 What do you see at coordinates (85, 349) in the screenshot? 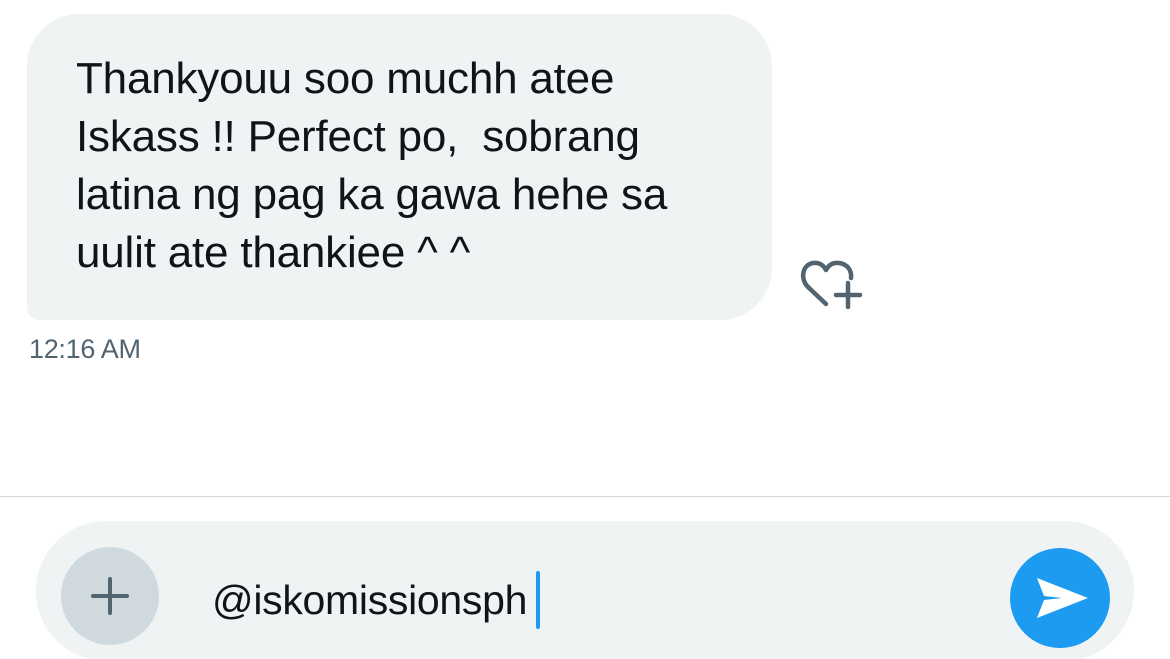
I see `message-timestamp: 12:16 AM` at bounding box center [85, 349].